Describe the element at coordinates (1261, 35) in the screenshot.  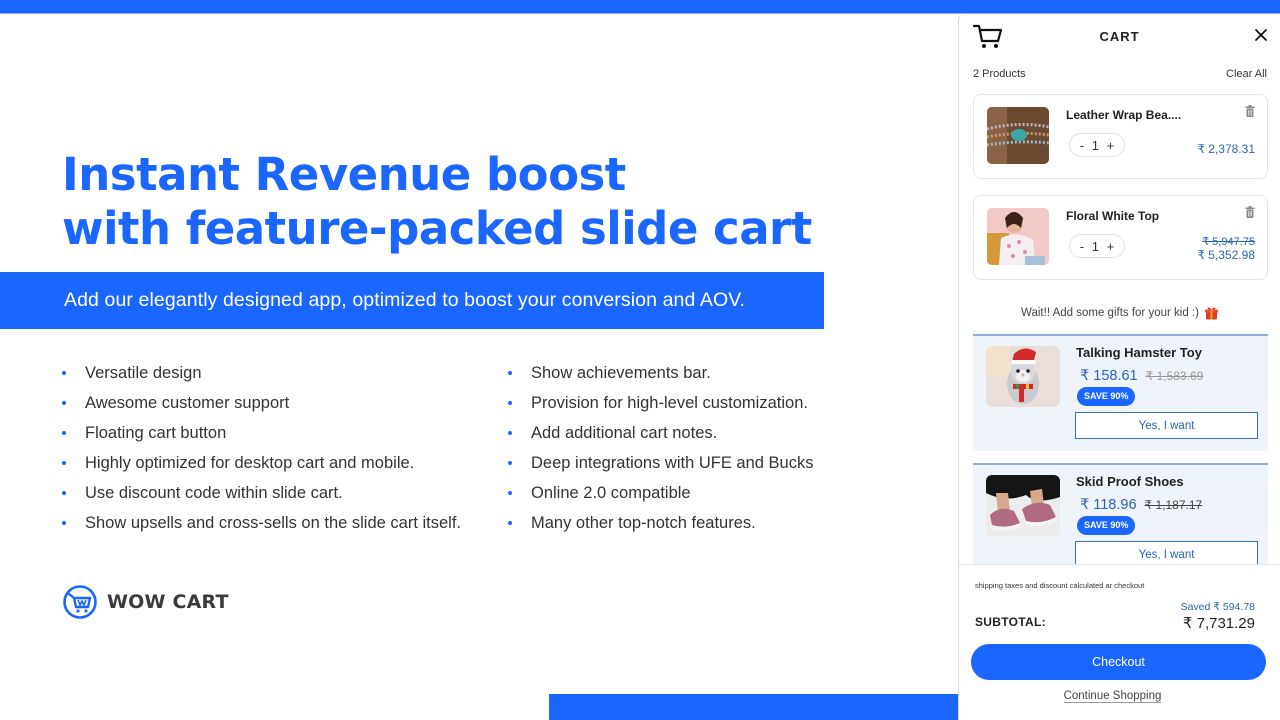
I see `close-icon` at that location.